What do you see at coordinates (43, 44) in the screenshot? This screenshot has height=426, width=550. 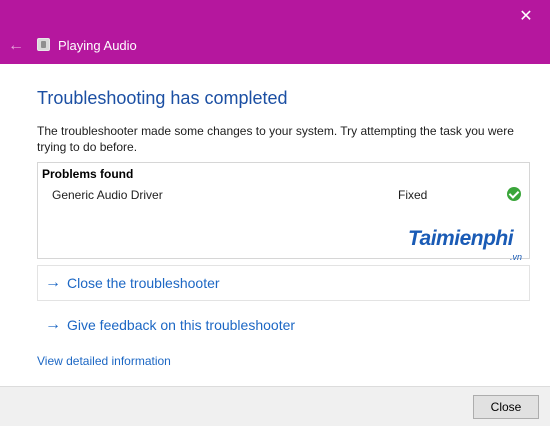 I see `audio-troubleshooter-icon` at bounding box center [43, 44].